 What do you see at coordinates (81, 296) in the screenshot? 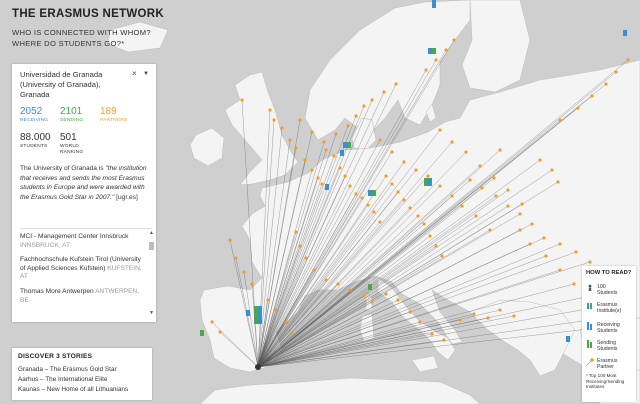
I see `list-item: Thomas More Antwerpen ANTWERPEN, BE` at bounding box center [81, 296].